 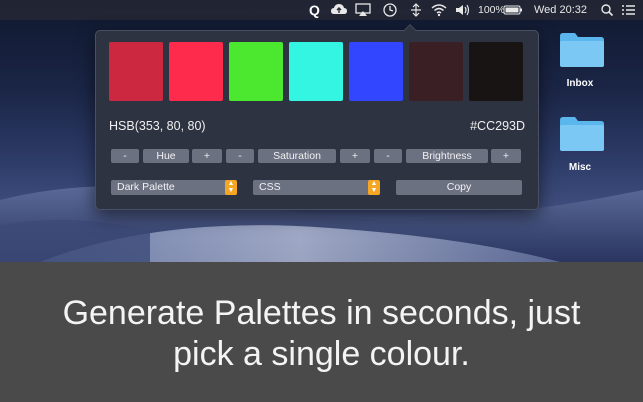 I want to click on saturation-label: Saturation, so click(x=297, y=156).